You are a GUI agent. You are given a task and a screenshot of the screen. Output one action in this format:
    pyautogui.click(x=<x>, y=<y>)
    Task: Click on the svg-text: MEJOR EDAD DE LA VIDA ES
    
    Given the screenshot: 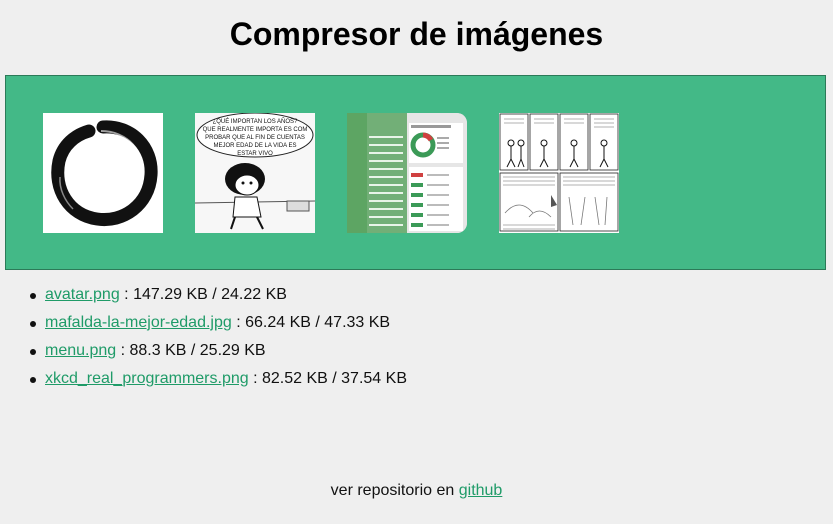 What is the action you would take?
    pyautogui.click(x=254, y=146)
    